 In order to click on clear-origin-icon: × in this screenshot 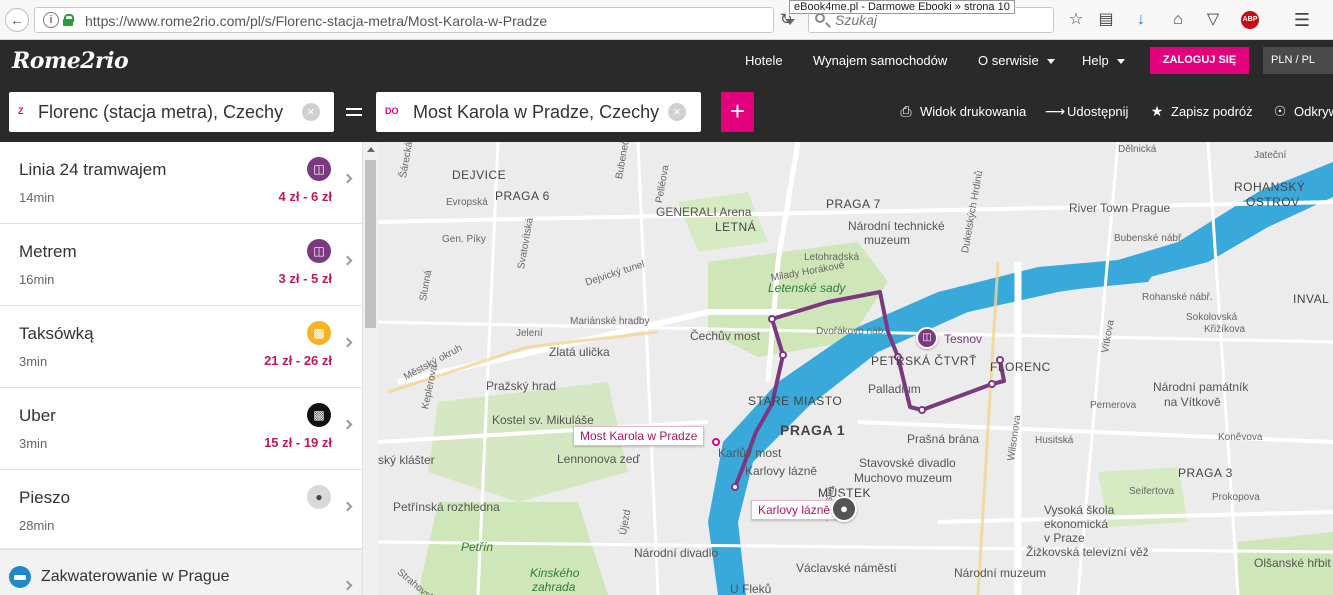, I will do `click(311, 112)`.